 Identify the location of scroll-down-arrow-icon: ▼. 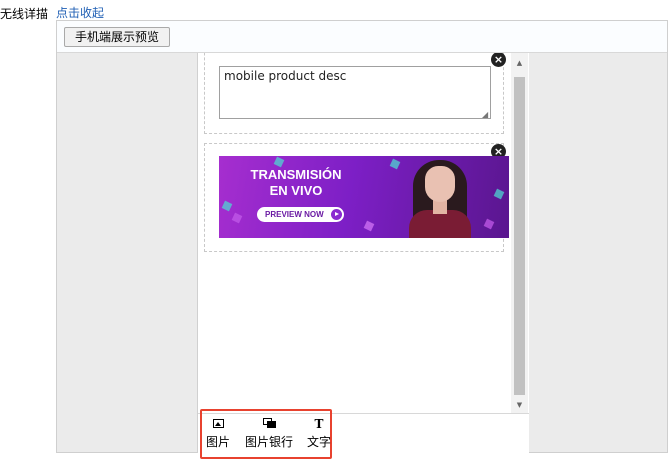
(519, 405).